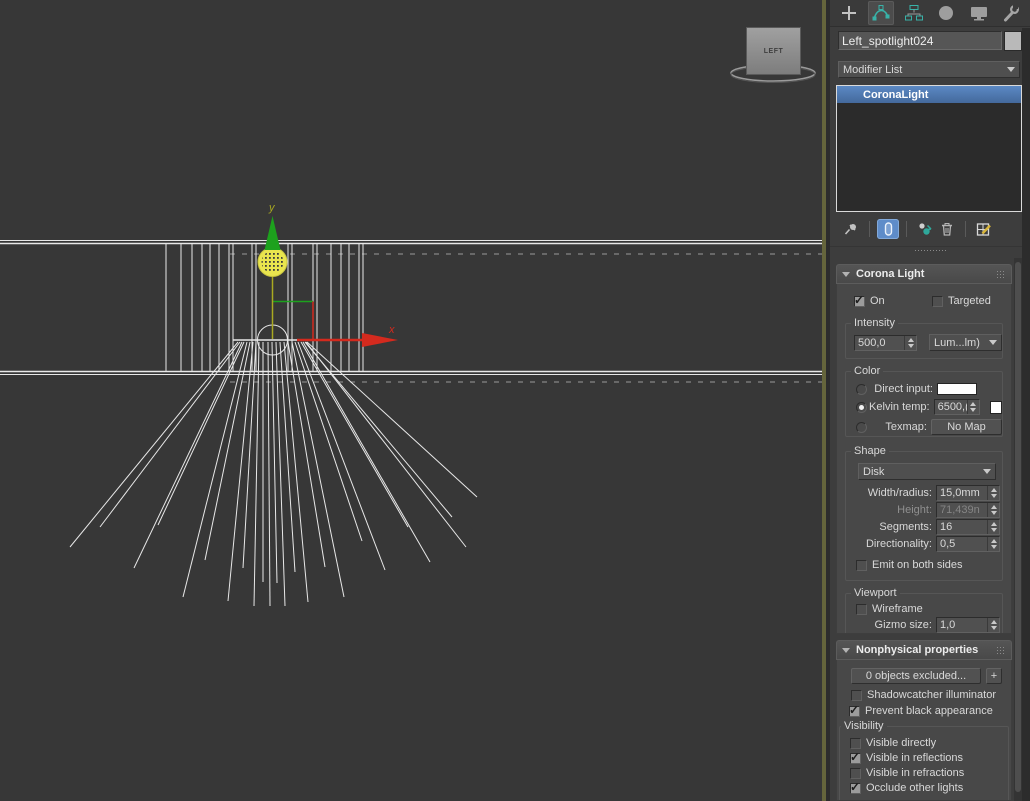 The height and width of the screenshot is (801, 1030). I want to click on gizmo-size-label: Gizmo size:, so click(903, 625).